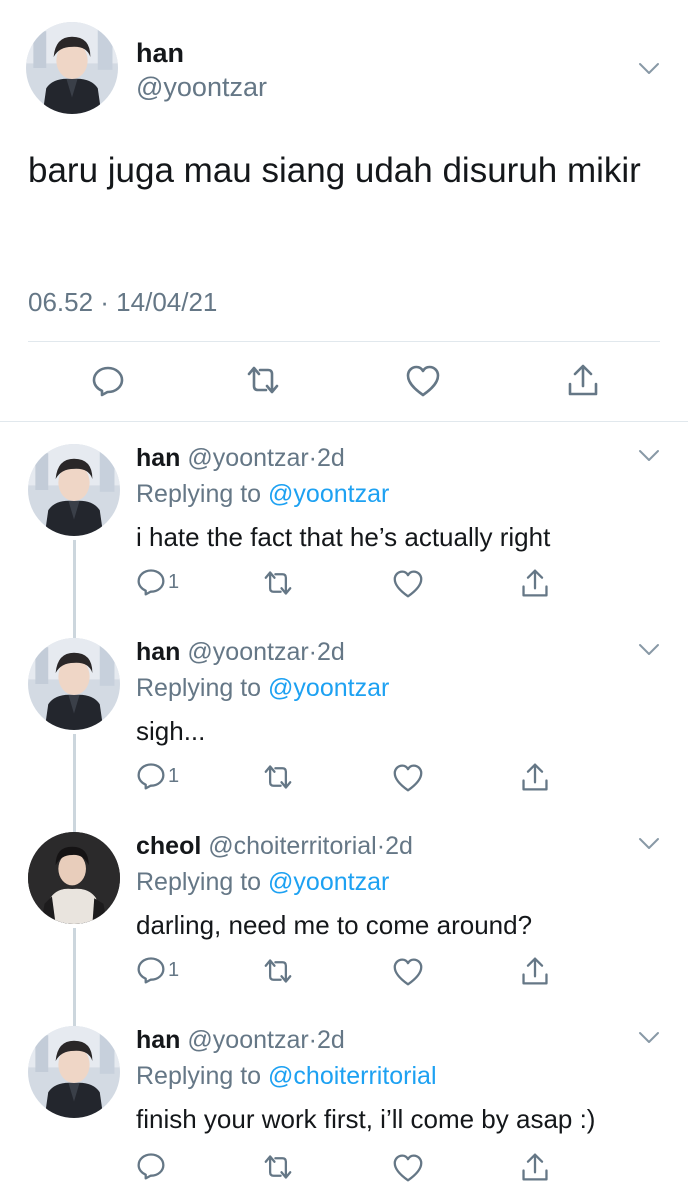 The width and height of the screenshot is (688, 1200). I want to click on tweet-text: baru juga mau siang udah disuruh mikir, so click(334, 170).